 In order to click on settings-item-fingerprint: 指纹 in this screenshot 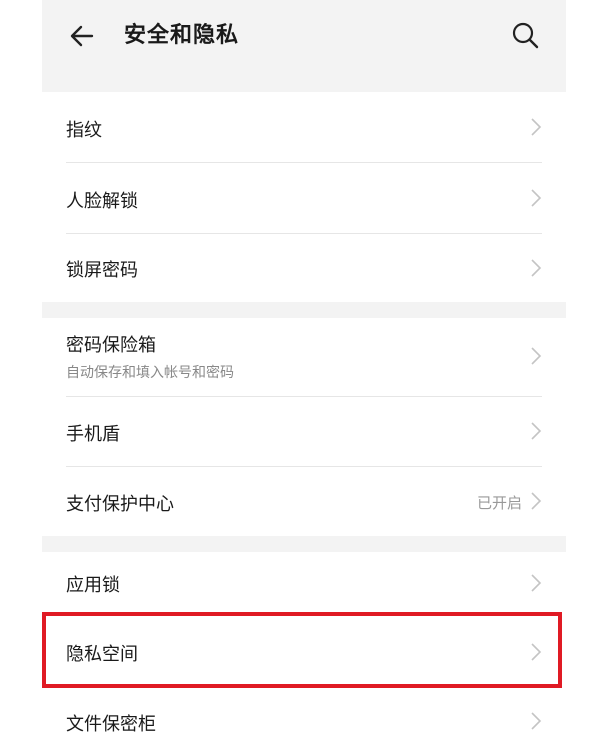, I will do `click(304, 127)`.